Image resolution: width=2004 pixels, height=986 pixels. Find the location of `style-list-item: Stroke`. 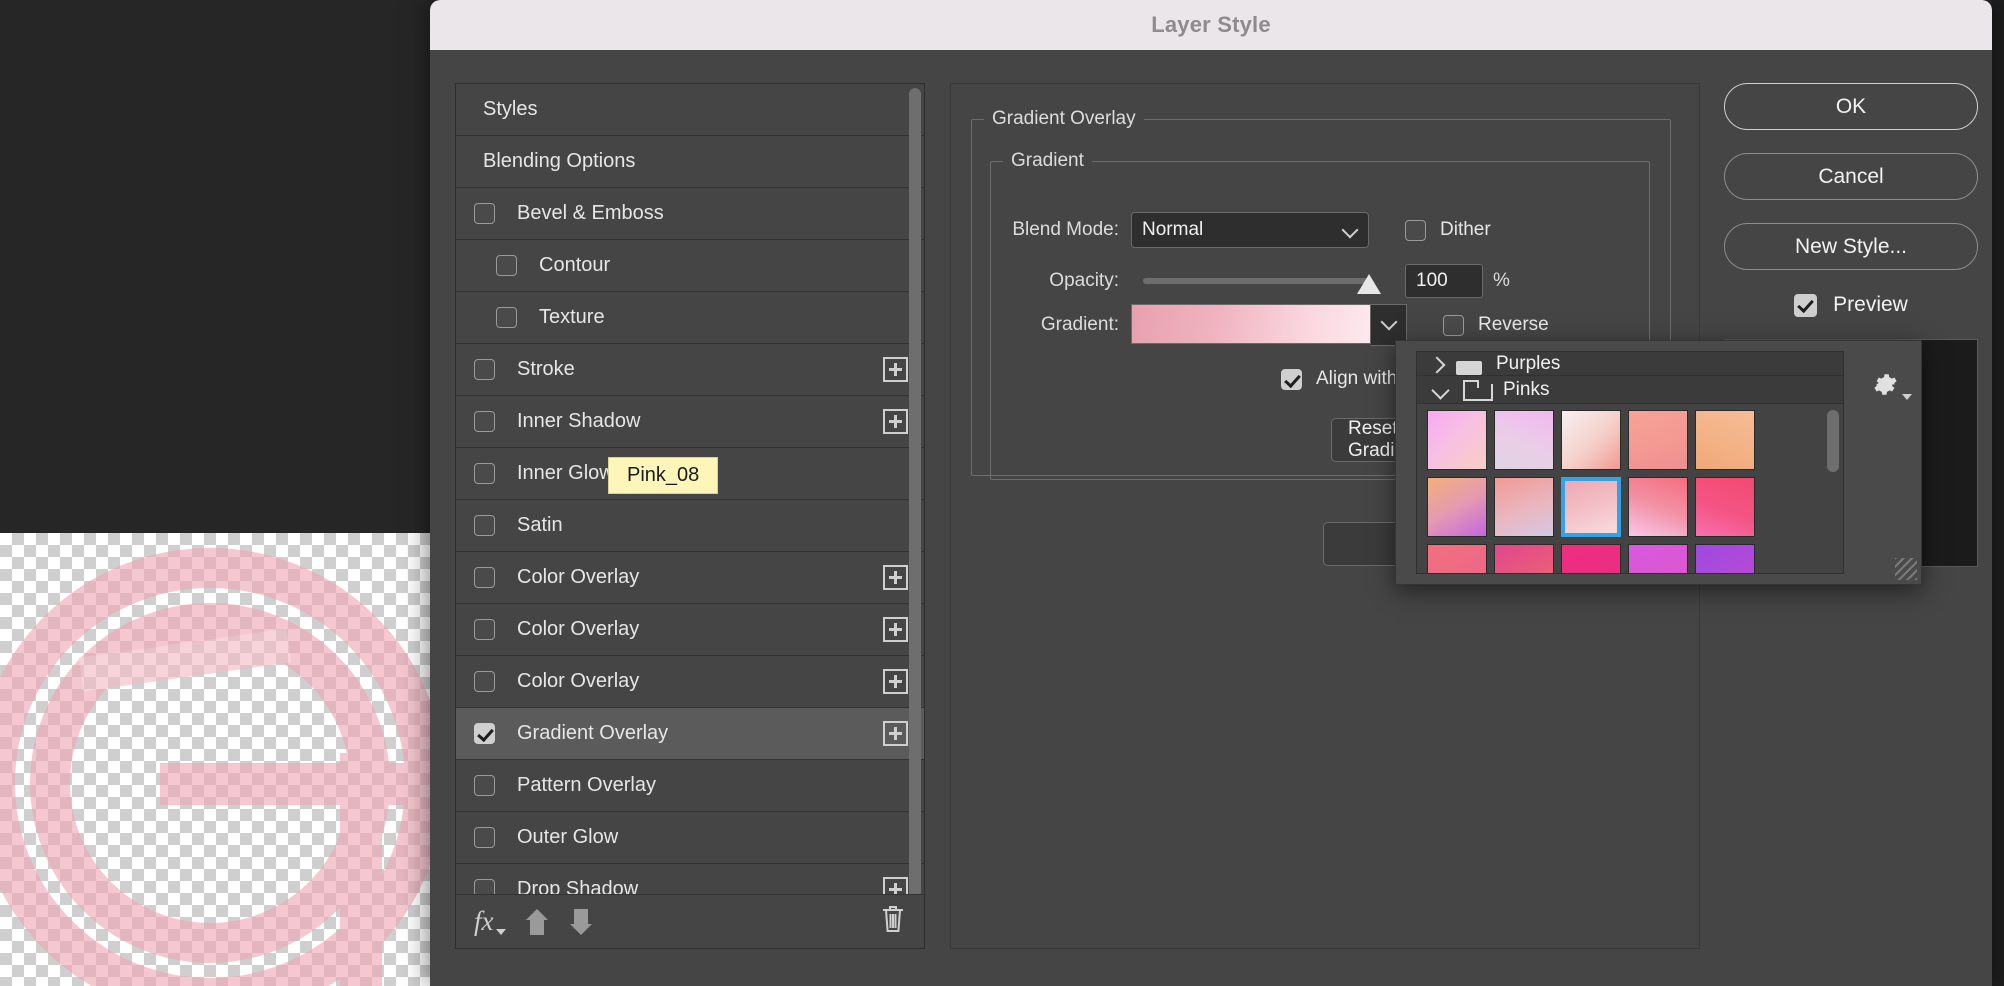

style-list-item: Stroke is located at coordinates (690, 370).